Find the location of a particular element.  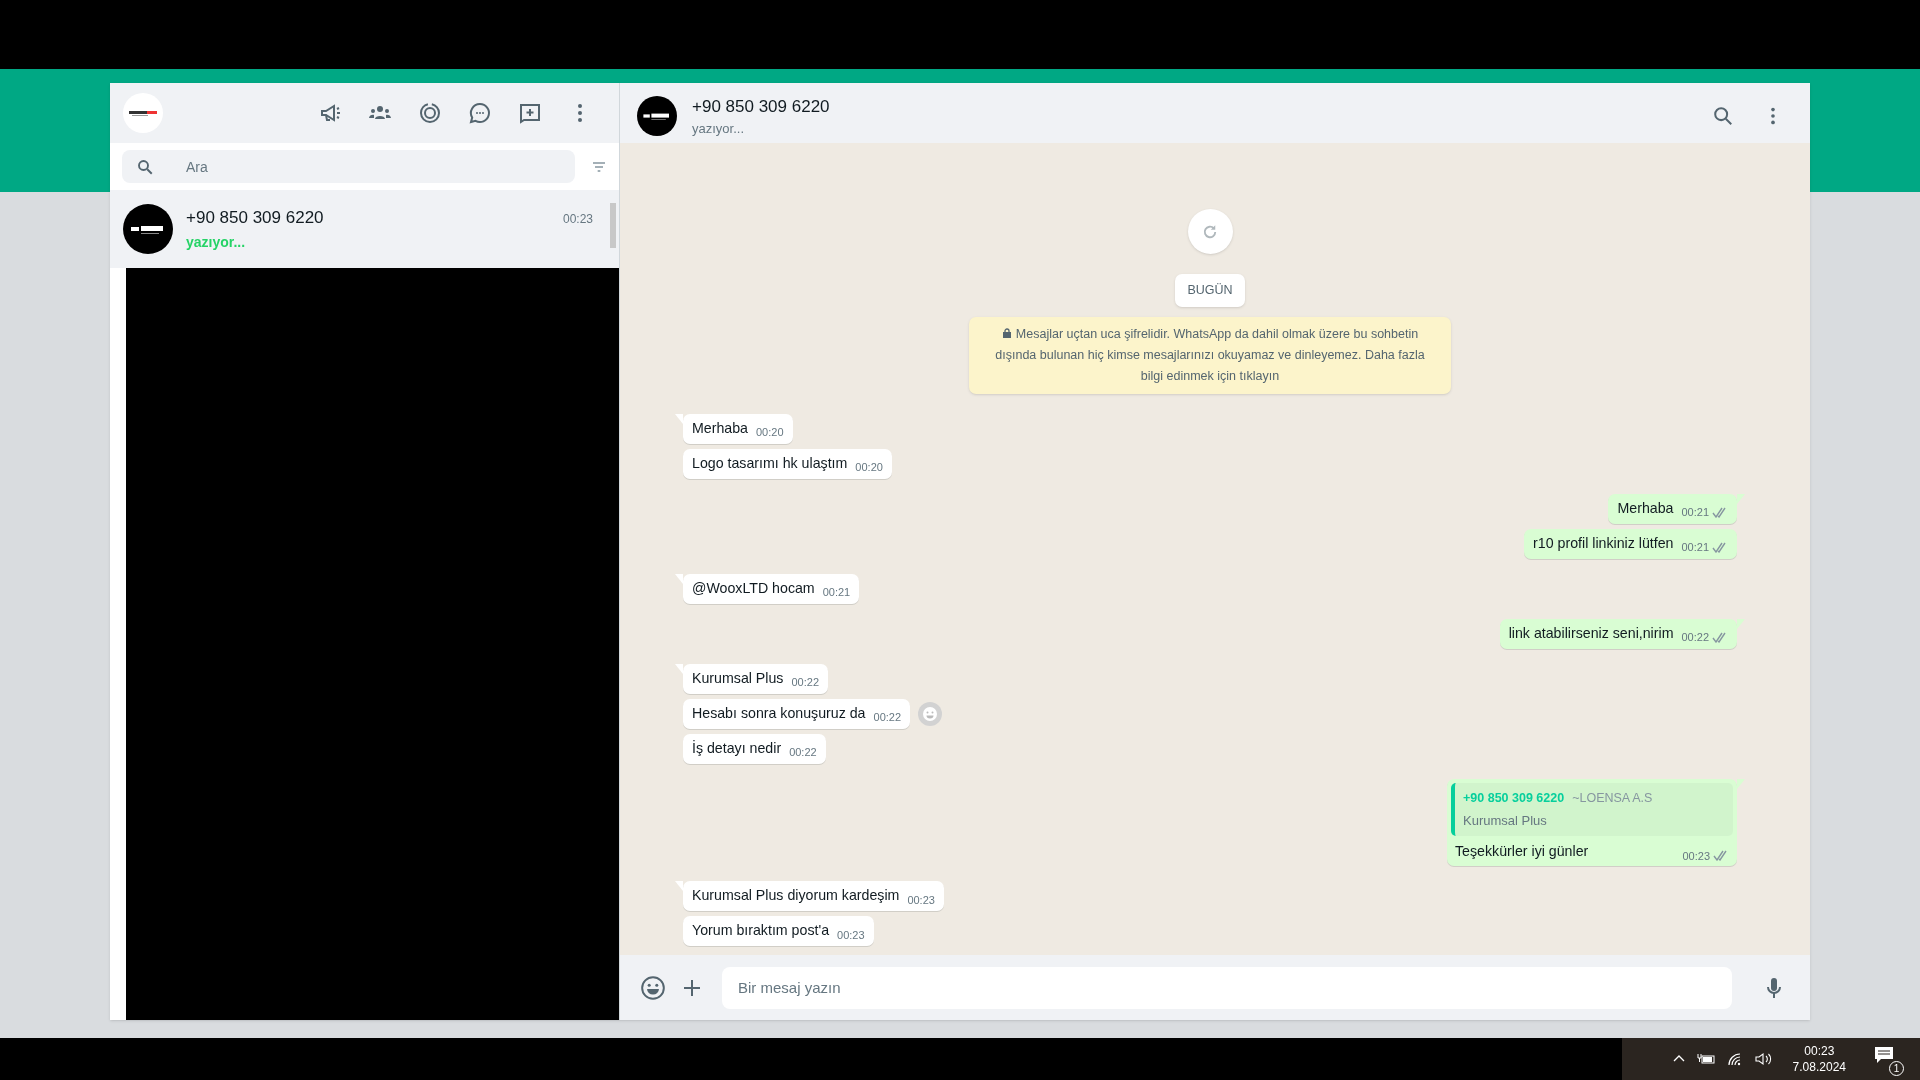

message-text: İş detayı nedir is located at coordinates (737, 748).